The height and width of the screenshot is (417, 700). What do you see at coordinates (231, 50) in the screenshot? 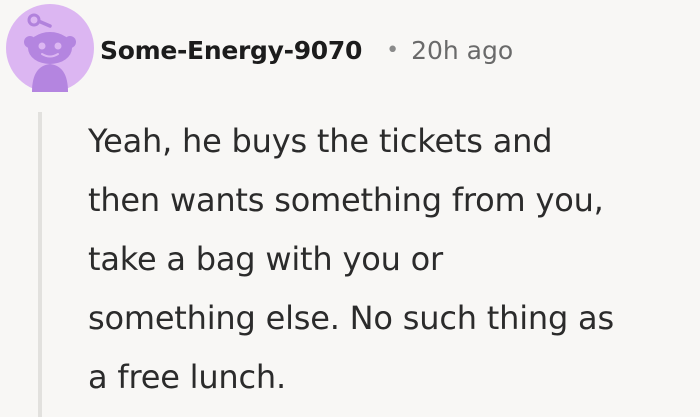
I see `username-link: Some-Energy-9070` at bounding box center [231, 50].